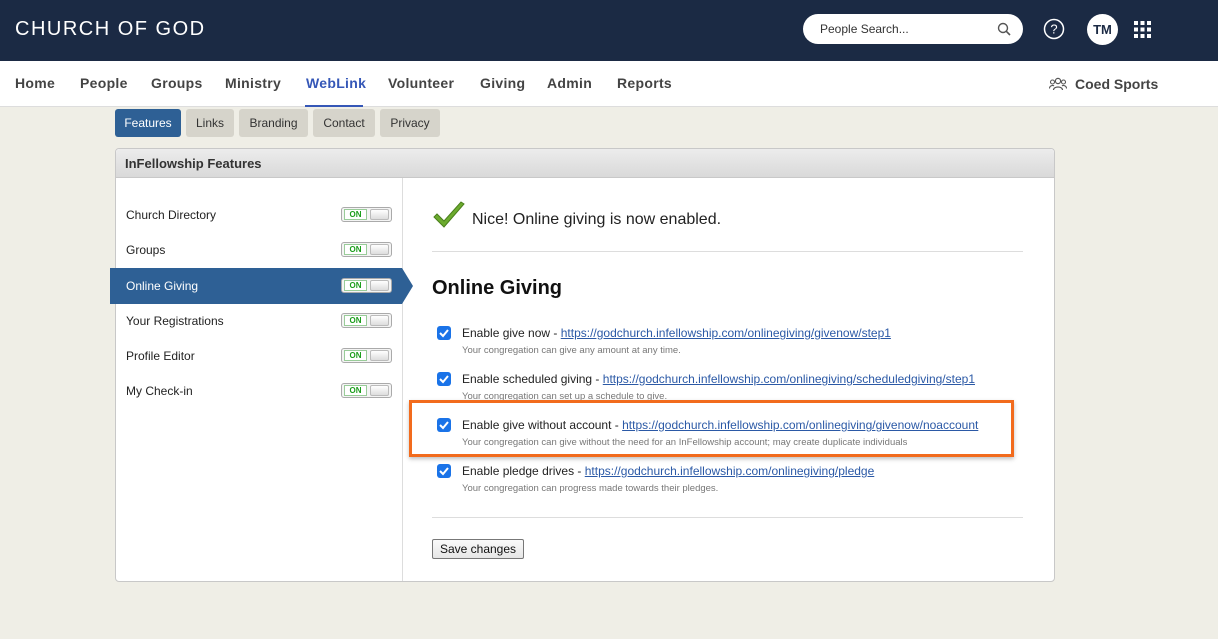  I want to click on feature-label: Profile Editor, so click(160, 356).